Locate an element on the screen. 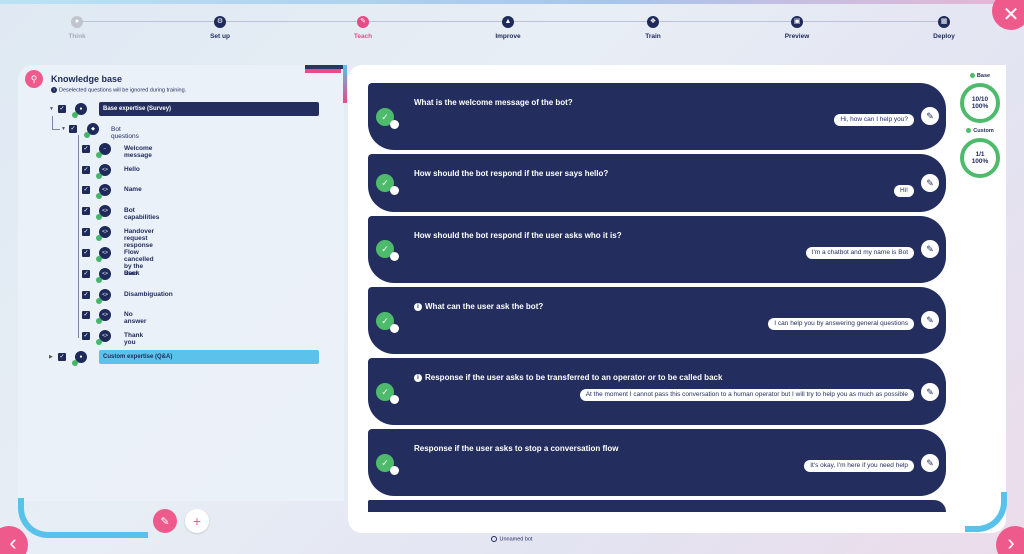  stat-count: 1/1 is located at coordinates (980, 154).